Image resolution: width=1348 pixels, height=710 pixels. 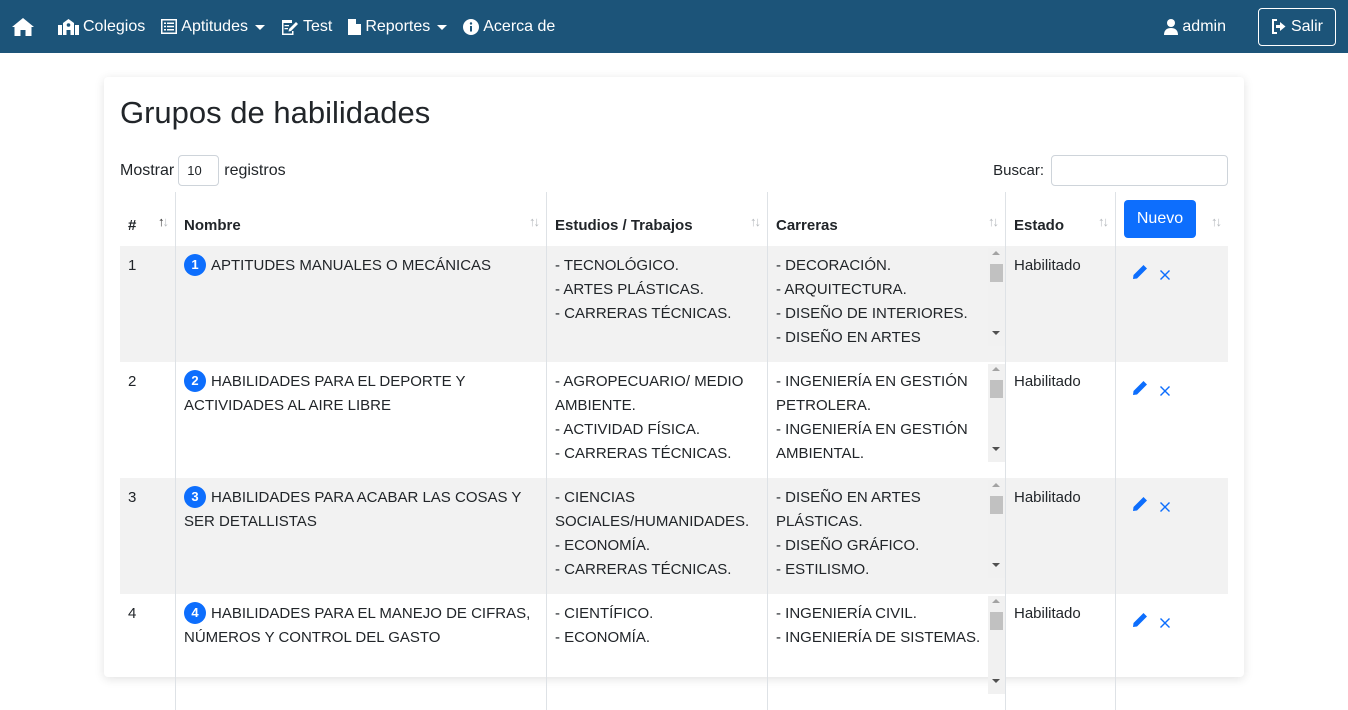 What do you see at coordinates (132, 381) in the screenshot?
I see `row-number: 2` at bounding box center [132, 381].